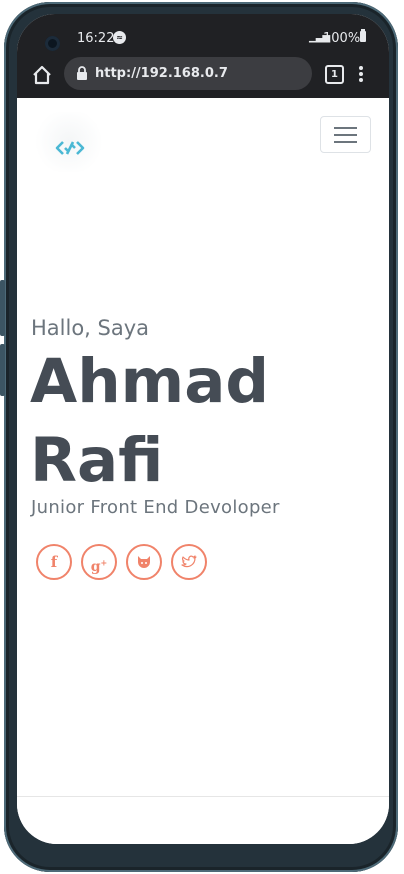 The width and height of the screenshot is (404, 874). I want to click on nav-toggle-button, so click(345, 134).